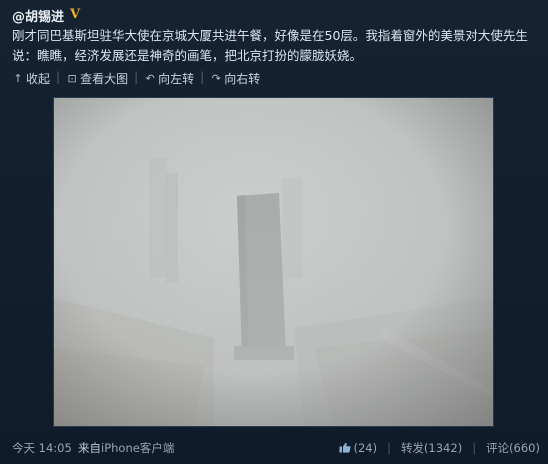  I want to click on comment-button: 评论(660), so click(513, 448).